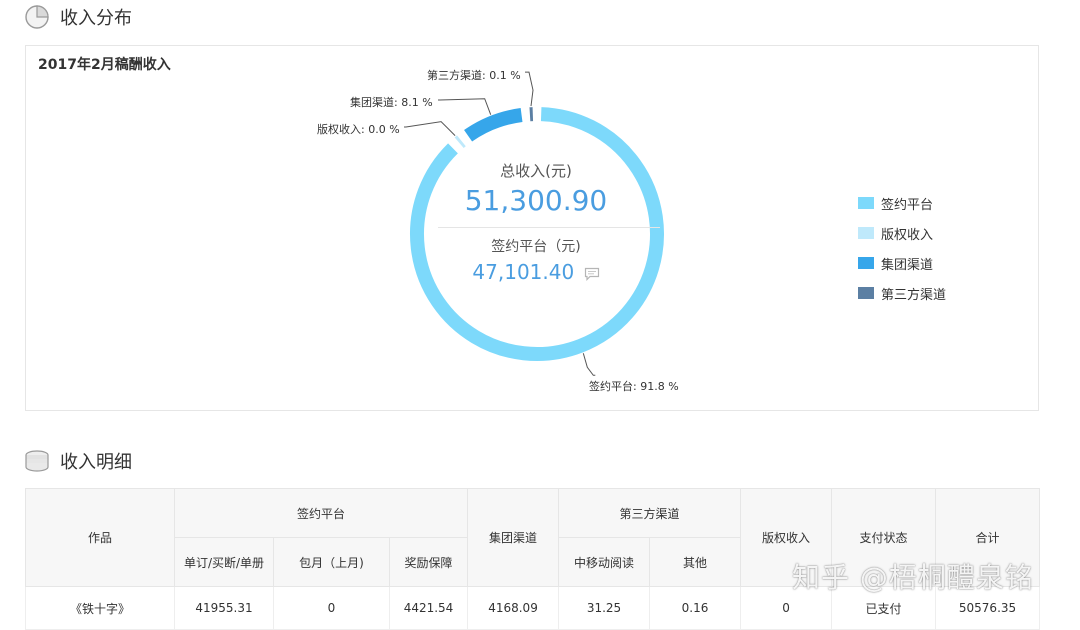 The width and height of the screenshot is (1080, 630). Describe the element at coordinates (536, 170) in the screenshot. I see `total-income-label: 总收入(元)` at that location.